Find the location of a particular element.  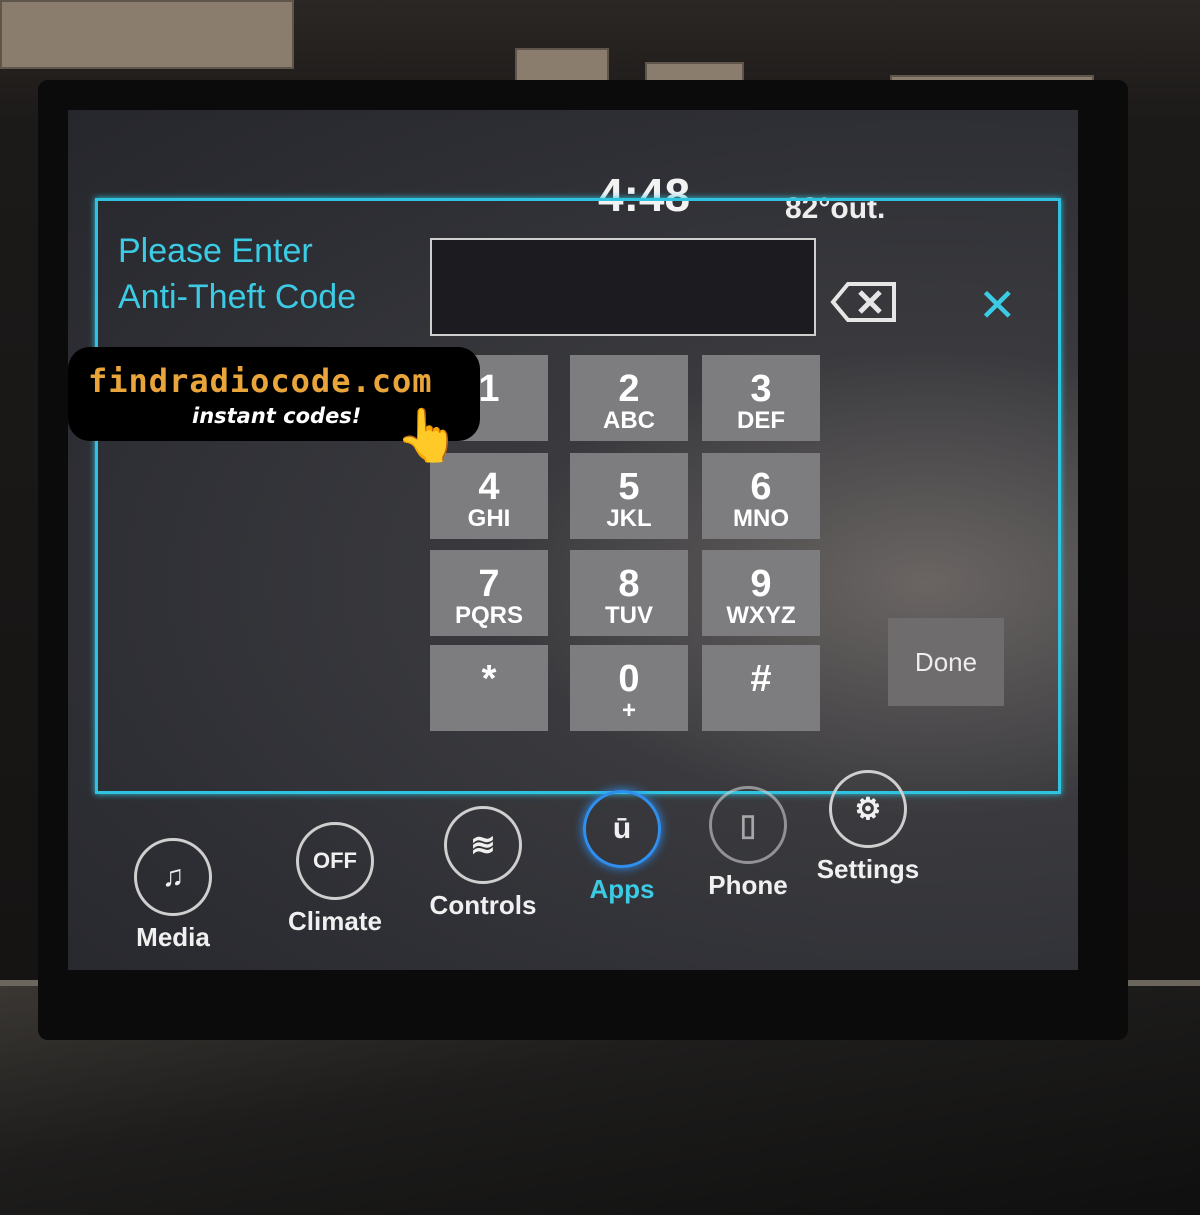

music-note-icon: ♫ is located at coordinates (173, 877).